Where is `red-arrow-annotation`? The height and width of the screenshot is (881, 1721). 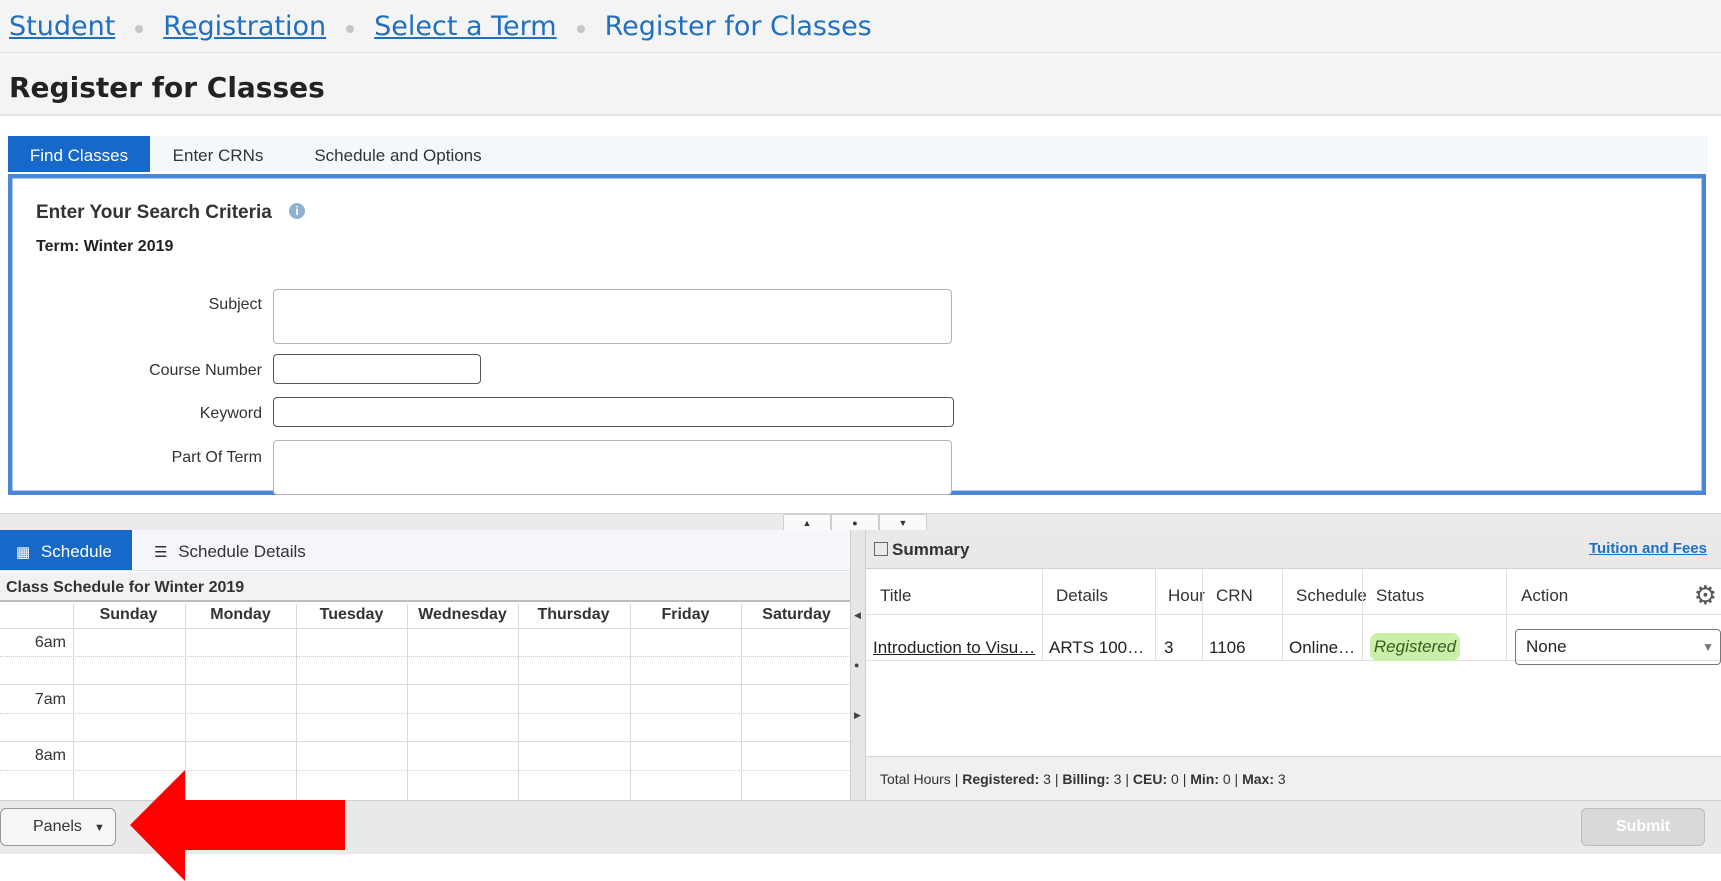 red-arrow-annotation is located at coordinates (237, 825).